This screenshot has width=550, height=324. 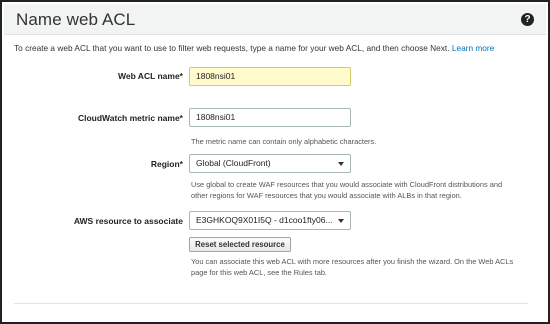 I want to click on cloudwatch-metric-input: 1808nsi01, so click(x=270, y=117).